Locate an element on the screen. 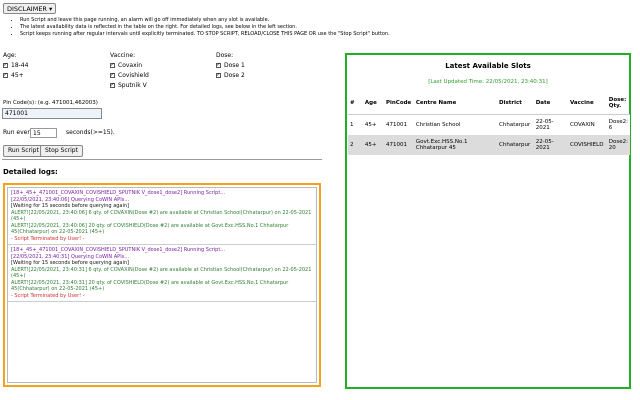 The image size is (640, 400). column-header: Date is located at coordinates (550, 103).